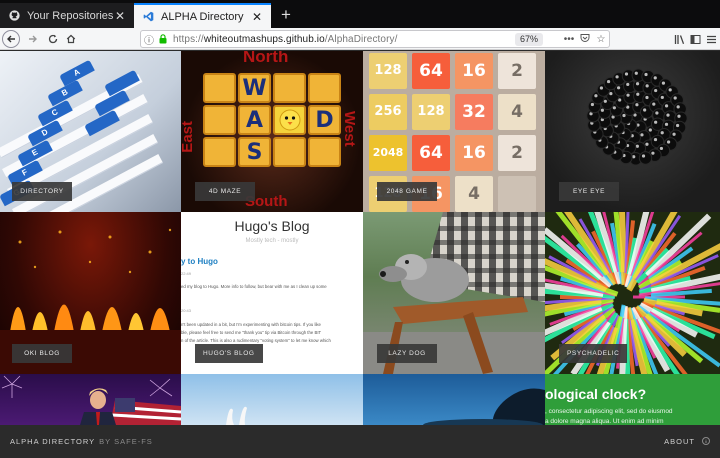 The width and height of the screenshot is (720, 458). What do you see at coordinates (407, 353) in the screenshot?
I see `tile-label: LAZY DOG` at bounding box center [407, 353].